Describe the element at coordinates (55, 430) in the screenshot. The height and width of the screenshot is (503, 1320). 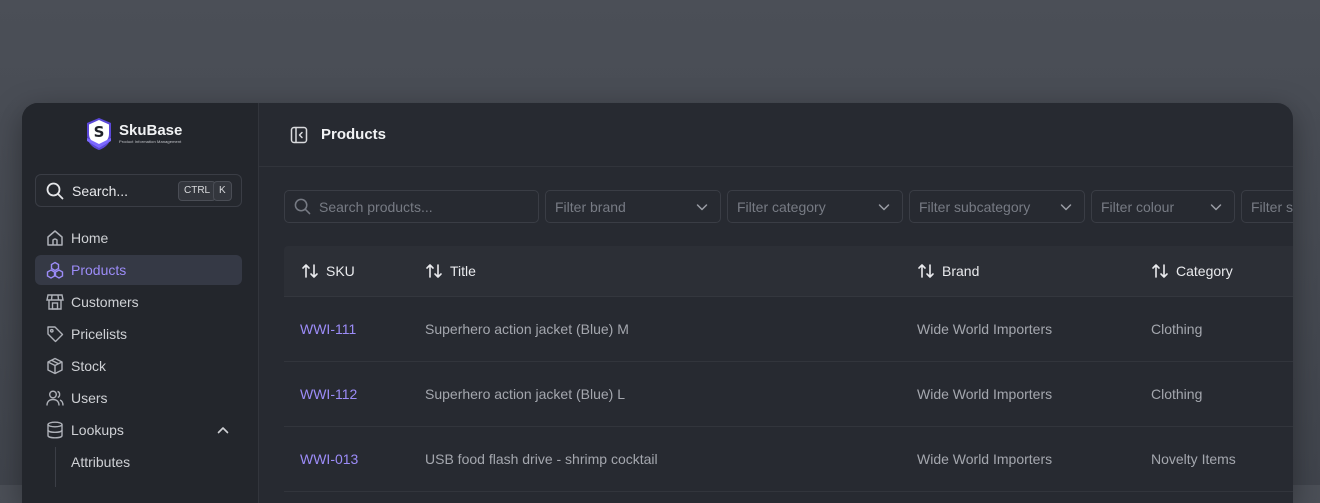
I see `database-icon` at that location.